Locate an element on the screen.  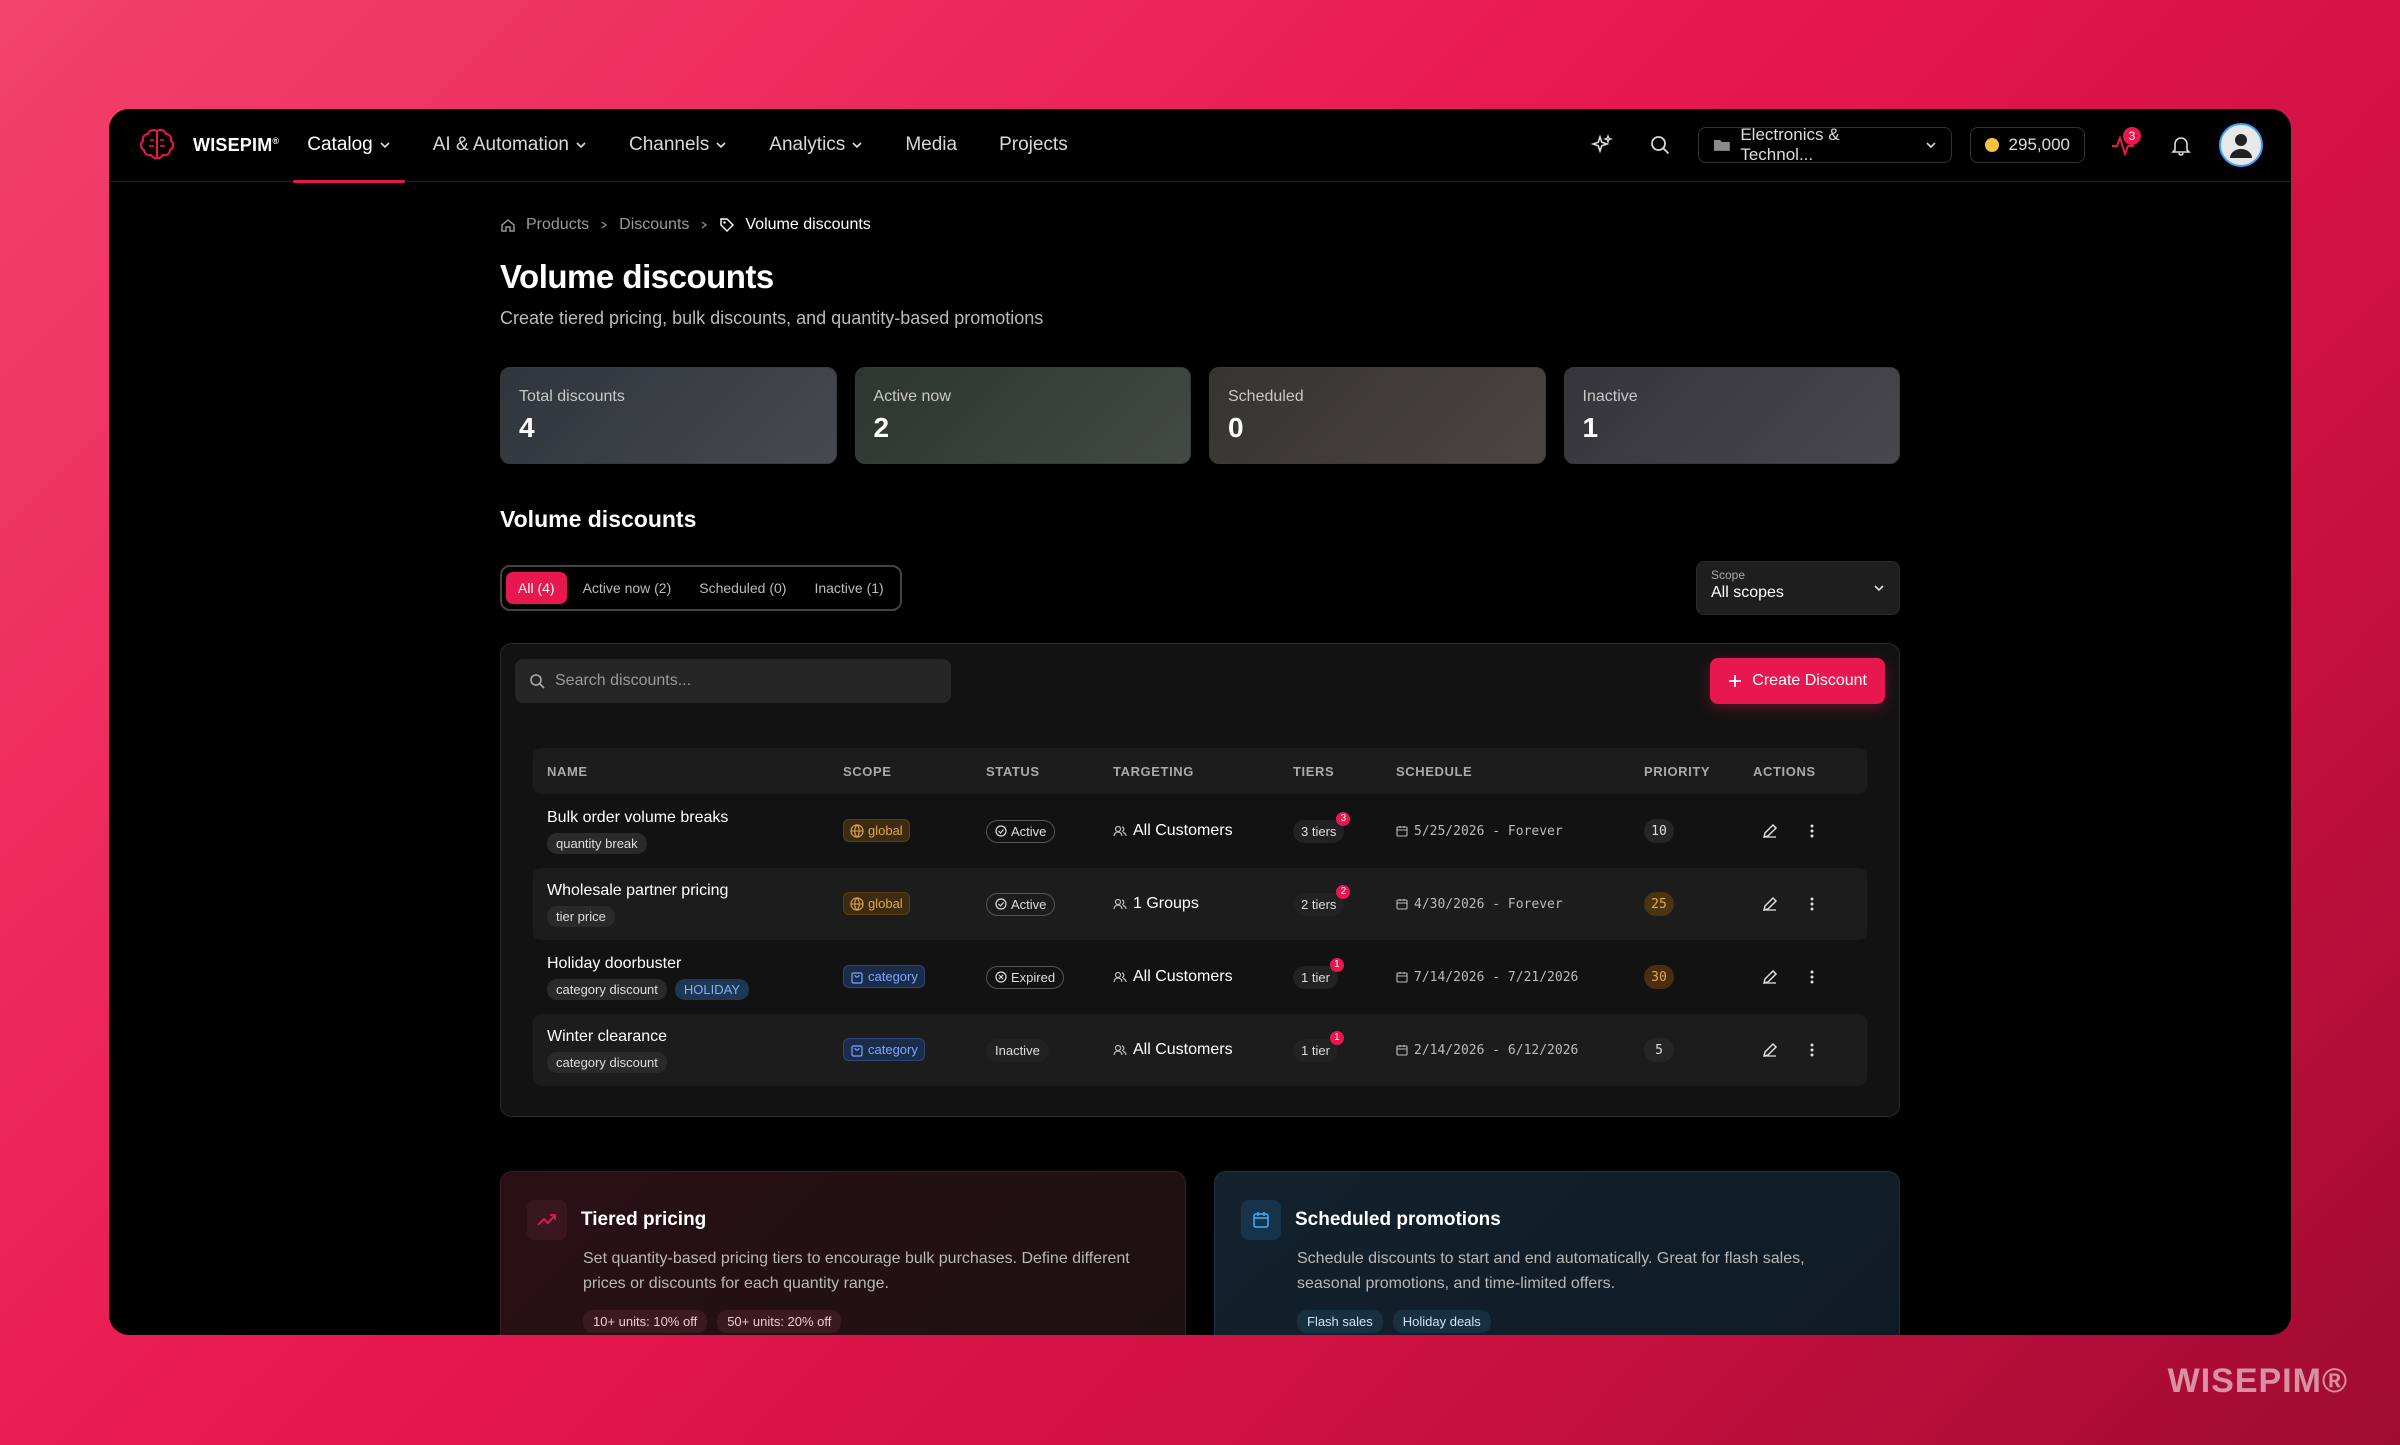
scope-value: All scopes is located at coordinates (1747, 592).